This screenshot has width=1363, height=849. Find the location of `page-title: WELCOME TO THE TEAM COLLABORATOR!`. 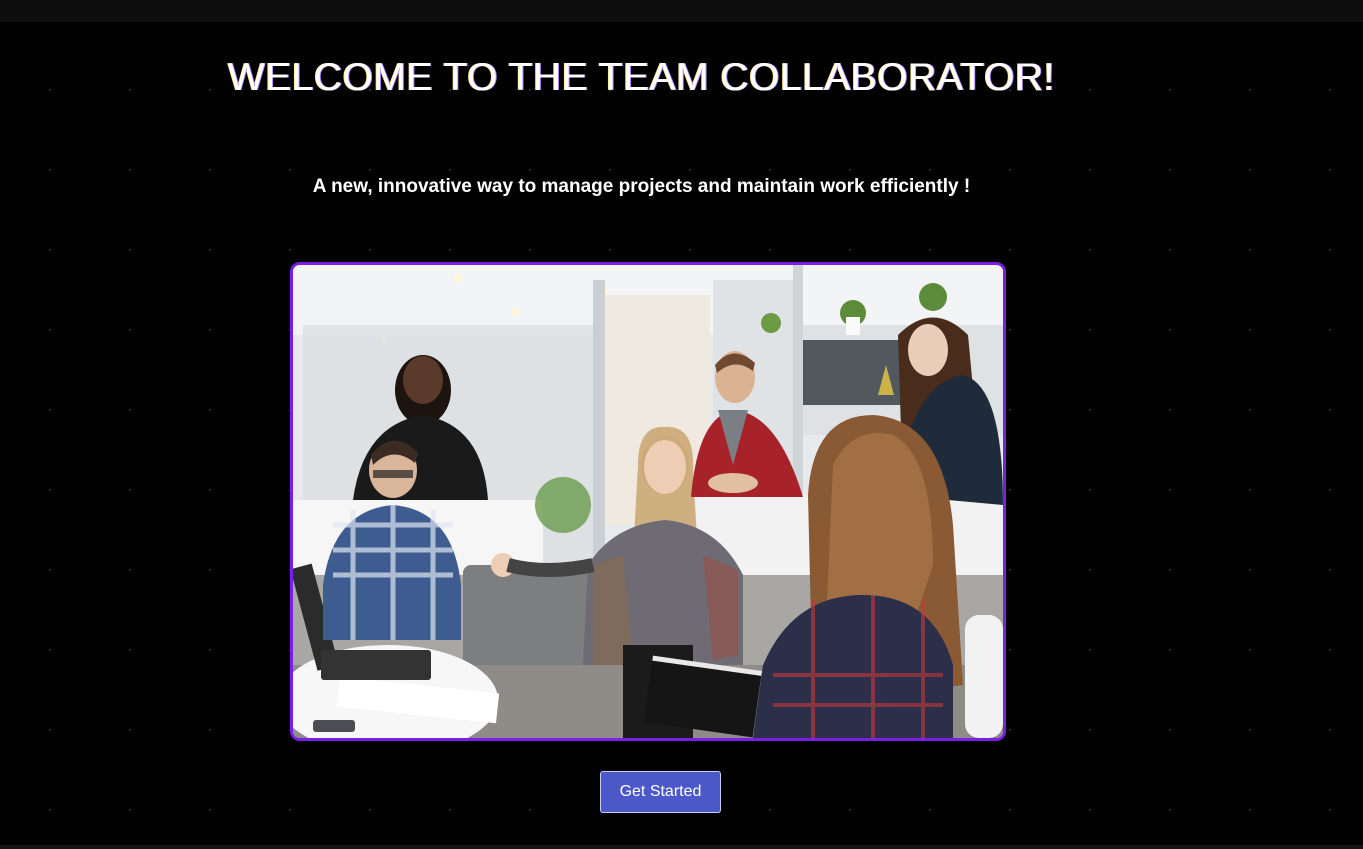

page-title: WELCOME TO THE TEAM COLLABORATOR! is located at coordinates (641, 77).